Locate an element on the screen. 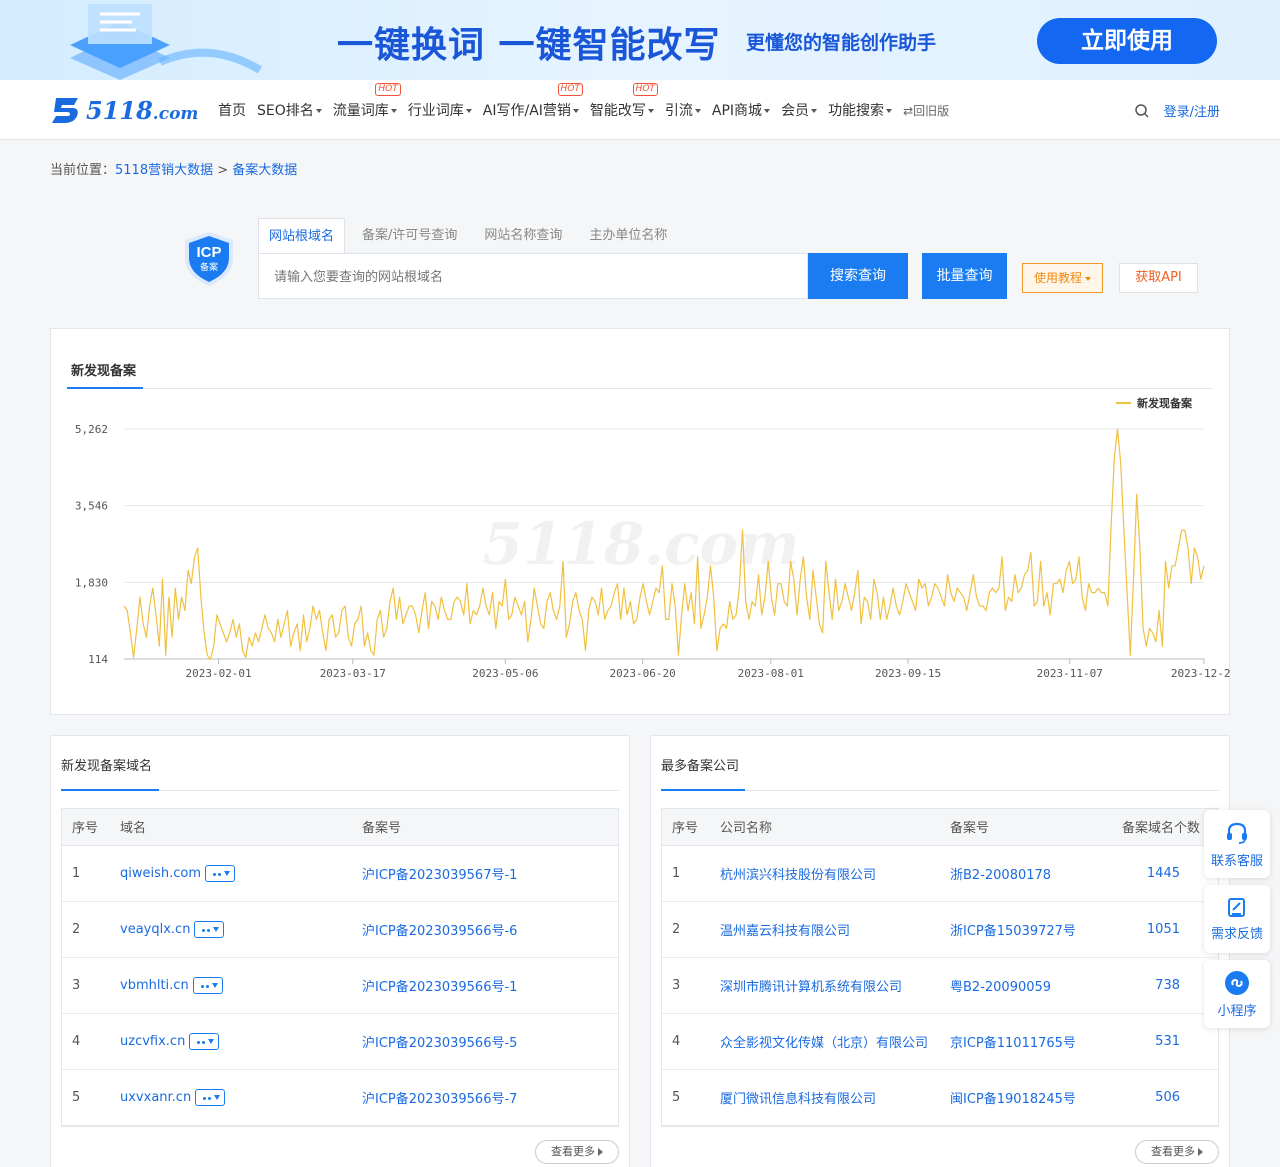  row-index: 4 is located at coordinates (86, 1041).